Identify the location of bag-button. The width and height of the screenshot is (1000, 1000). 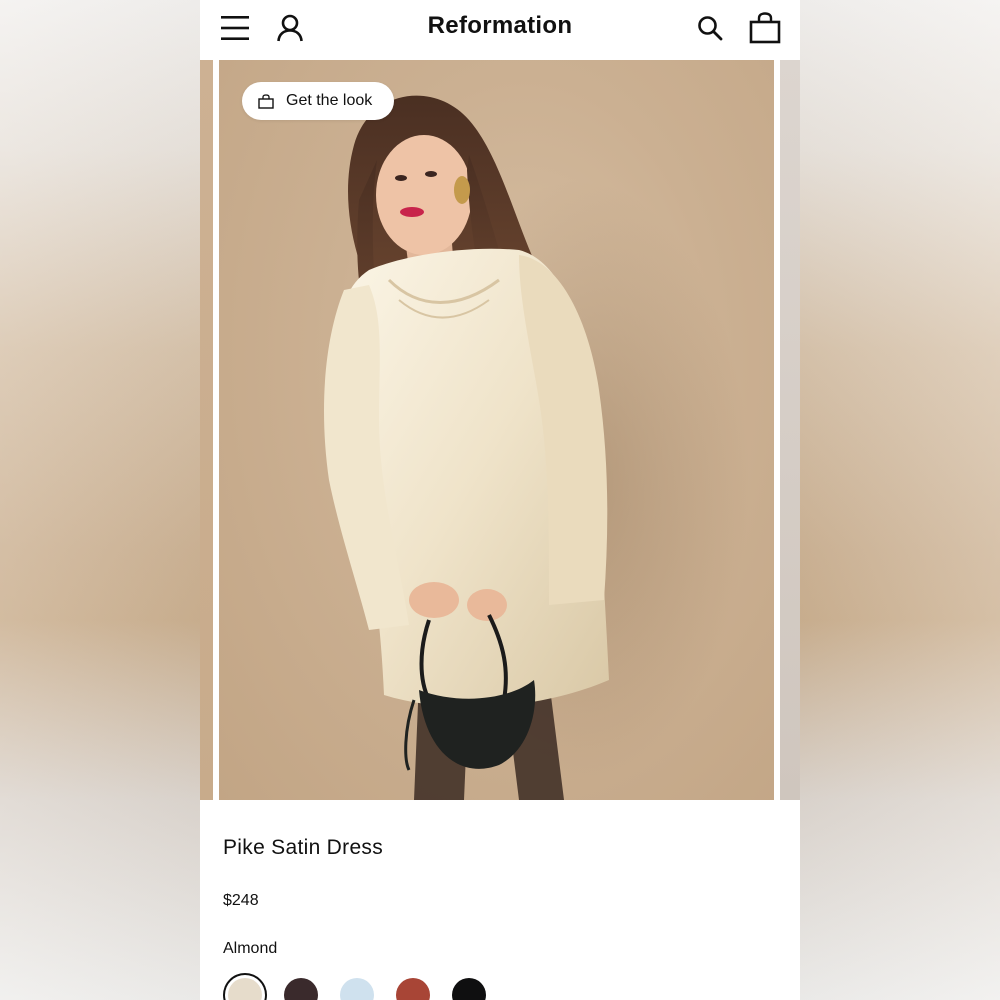
(765, 28).